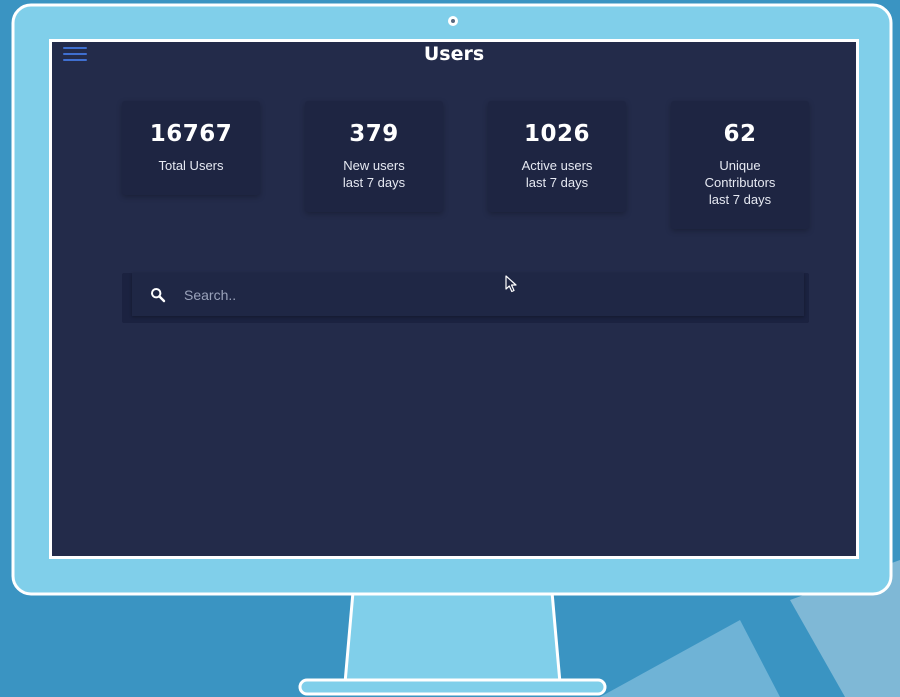  Describe the element at coordinates (452, 637) in the screenshot. I see `monitor-stand` at that location.